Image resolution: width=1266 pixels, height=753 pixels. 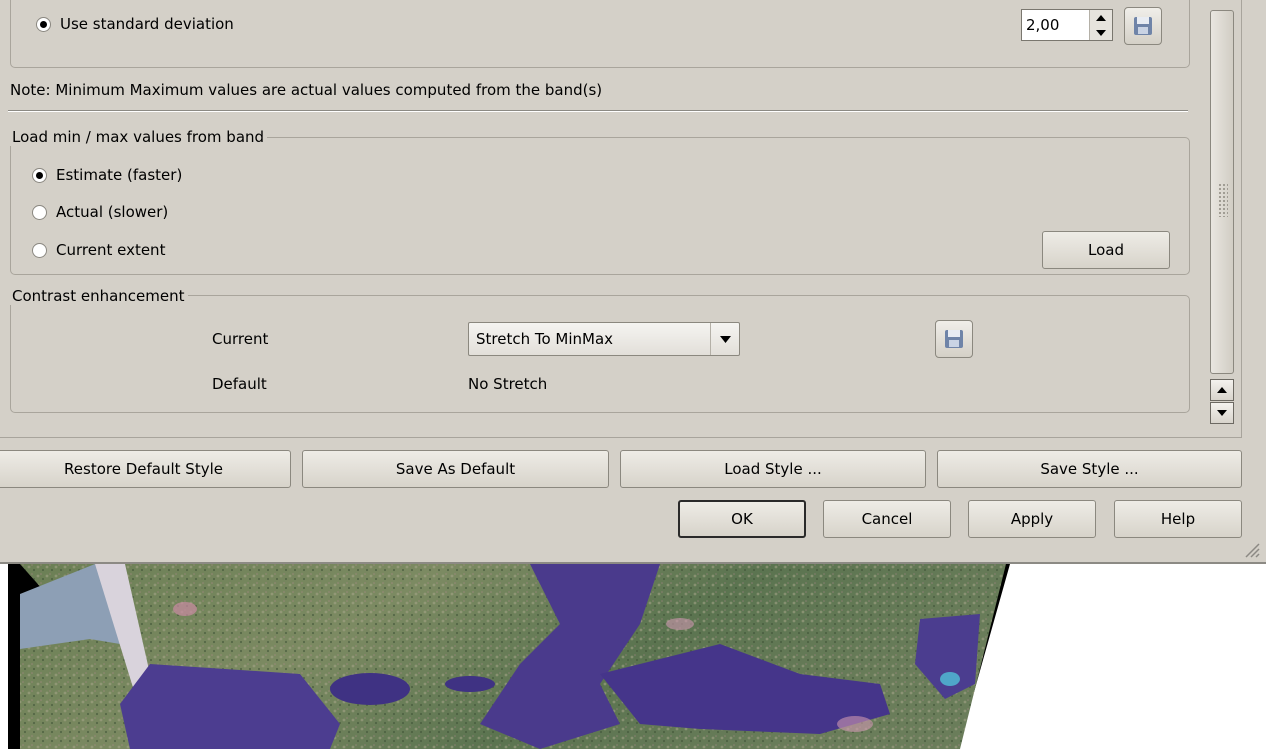 I want to click on contrast-combobox-value: Stretch To MinMax, so click(x=545, y=339).